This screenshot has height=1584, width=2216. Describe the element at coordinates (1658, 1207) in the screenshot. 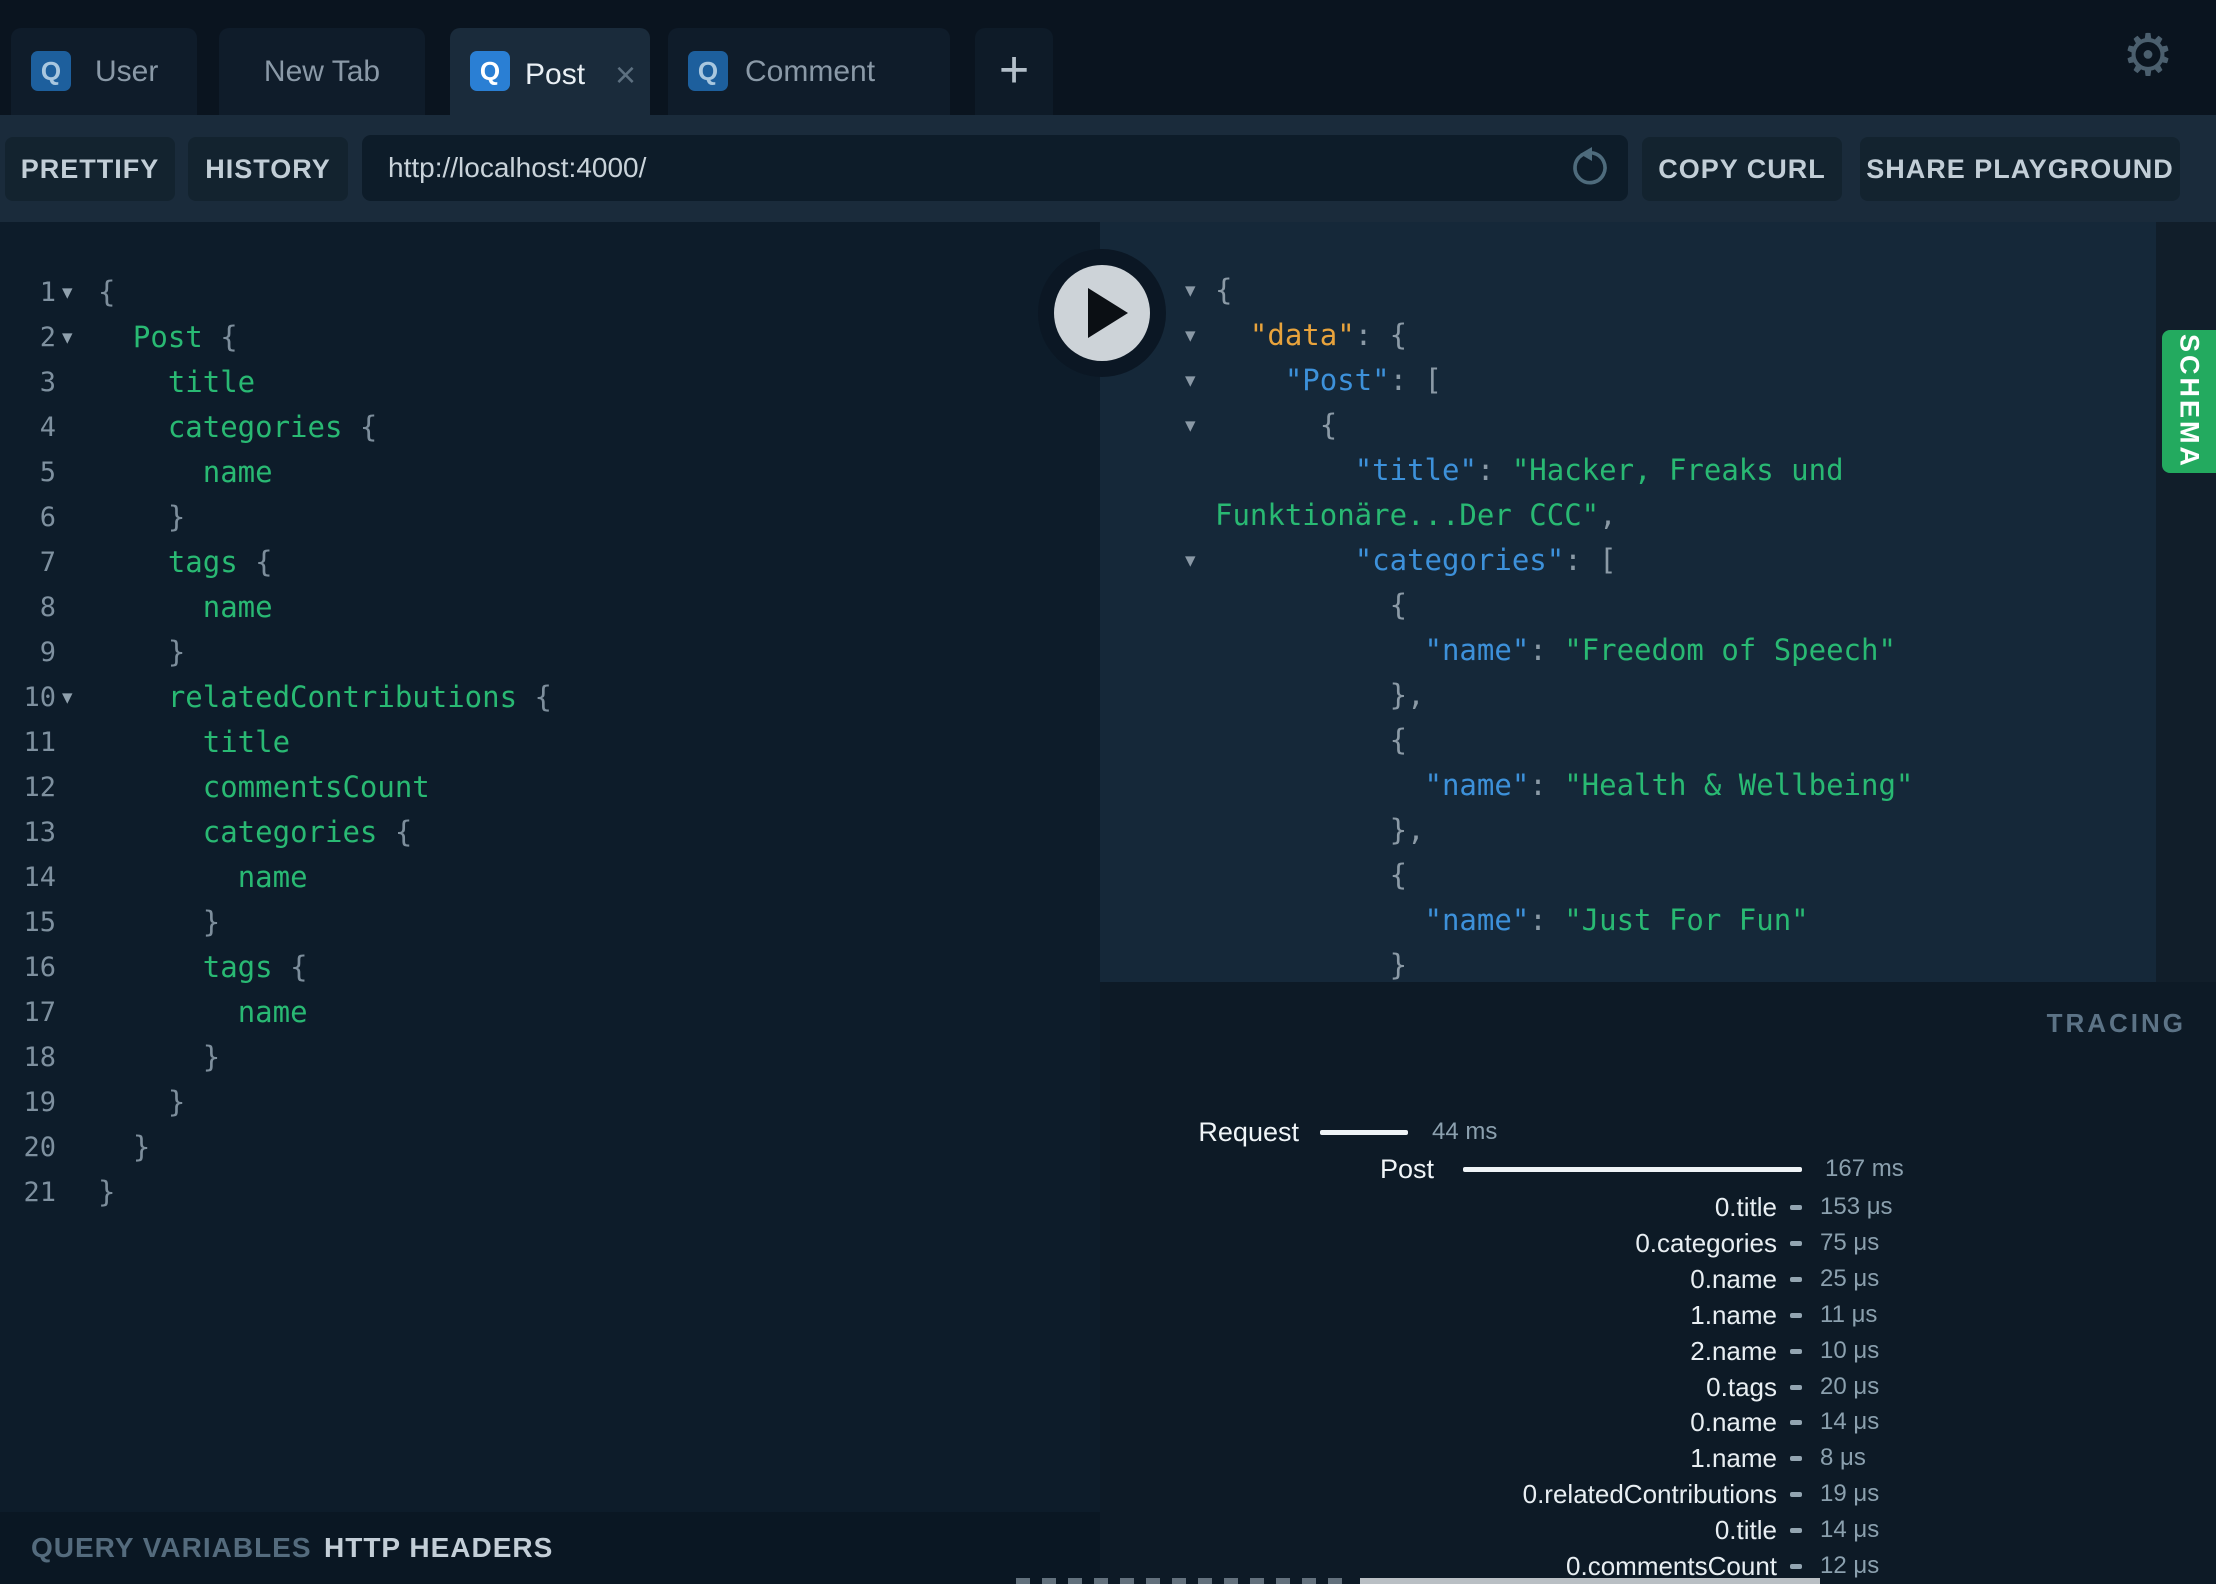

I see `tracing-field-row: 0.title 153 μs` at that location.